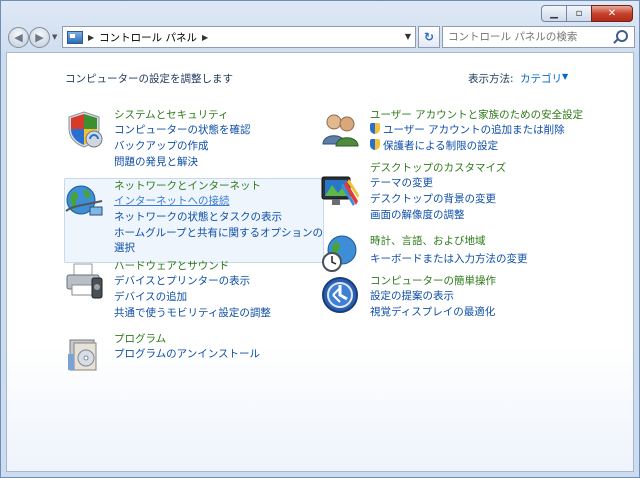  I want to click on refresh-button: ↻, so click(429, 37).